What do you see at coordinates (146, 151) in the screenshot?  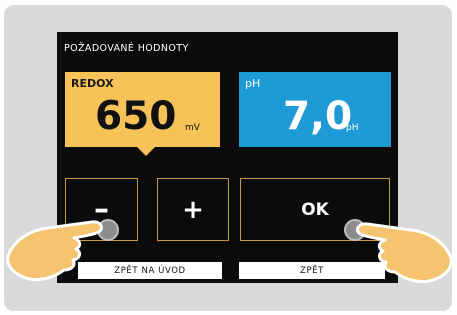 I see `selection-pointer-icon` at bounding box center [146, 151].